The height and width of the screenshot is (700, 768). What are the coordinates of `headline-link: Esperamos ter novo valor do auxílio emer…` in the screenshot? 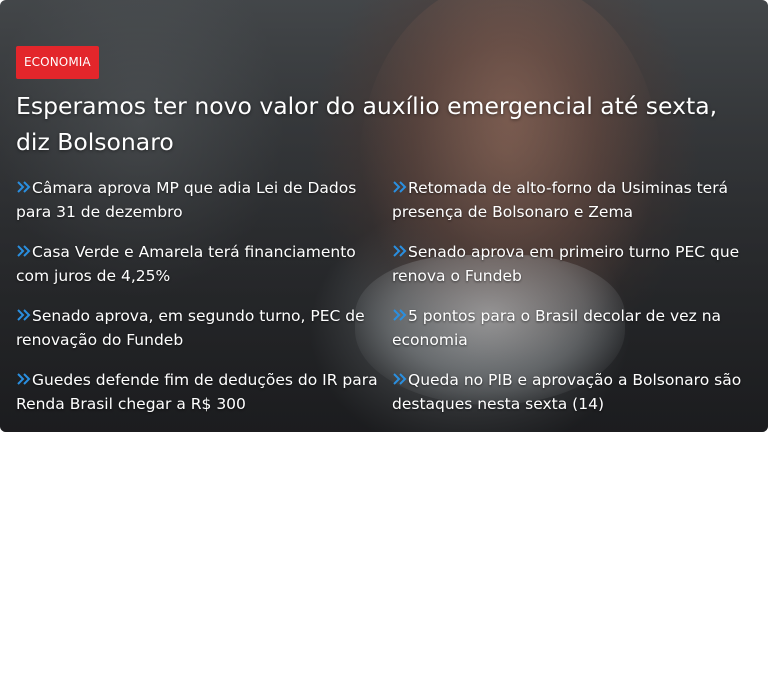 It's located at (386, 124).